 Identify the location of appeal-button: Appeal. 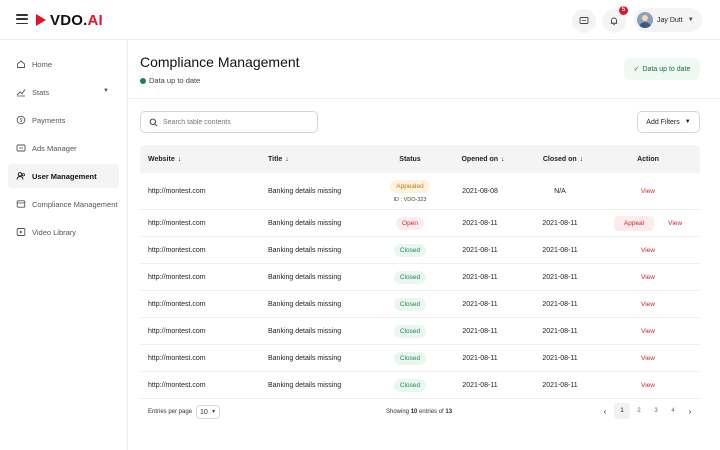
(634, 223).